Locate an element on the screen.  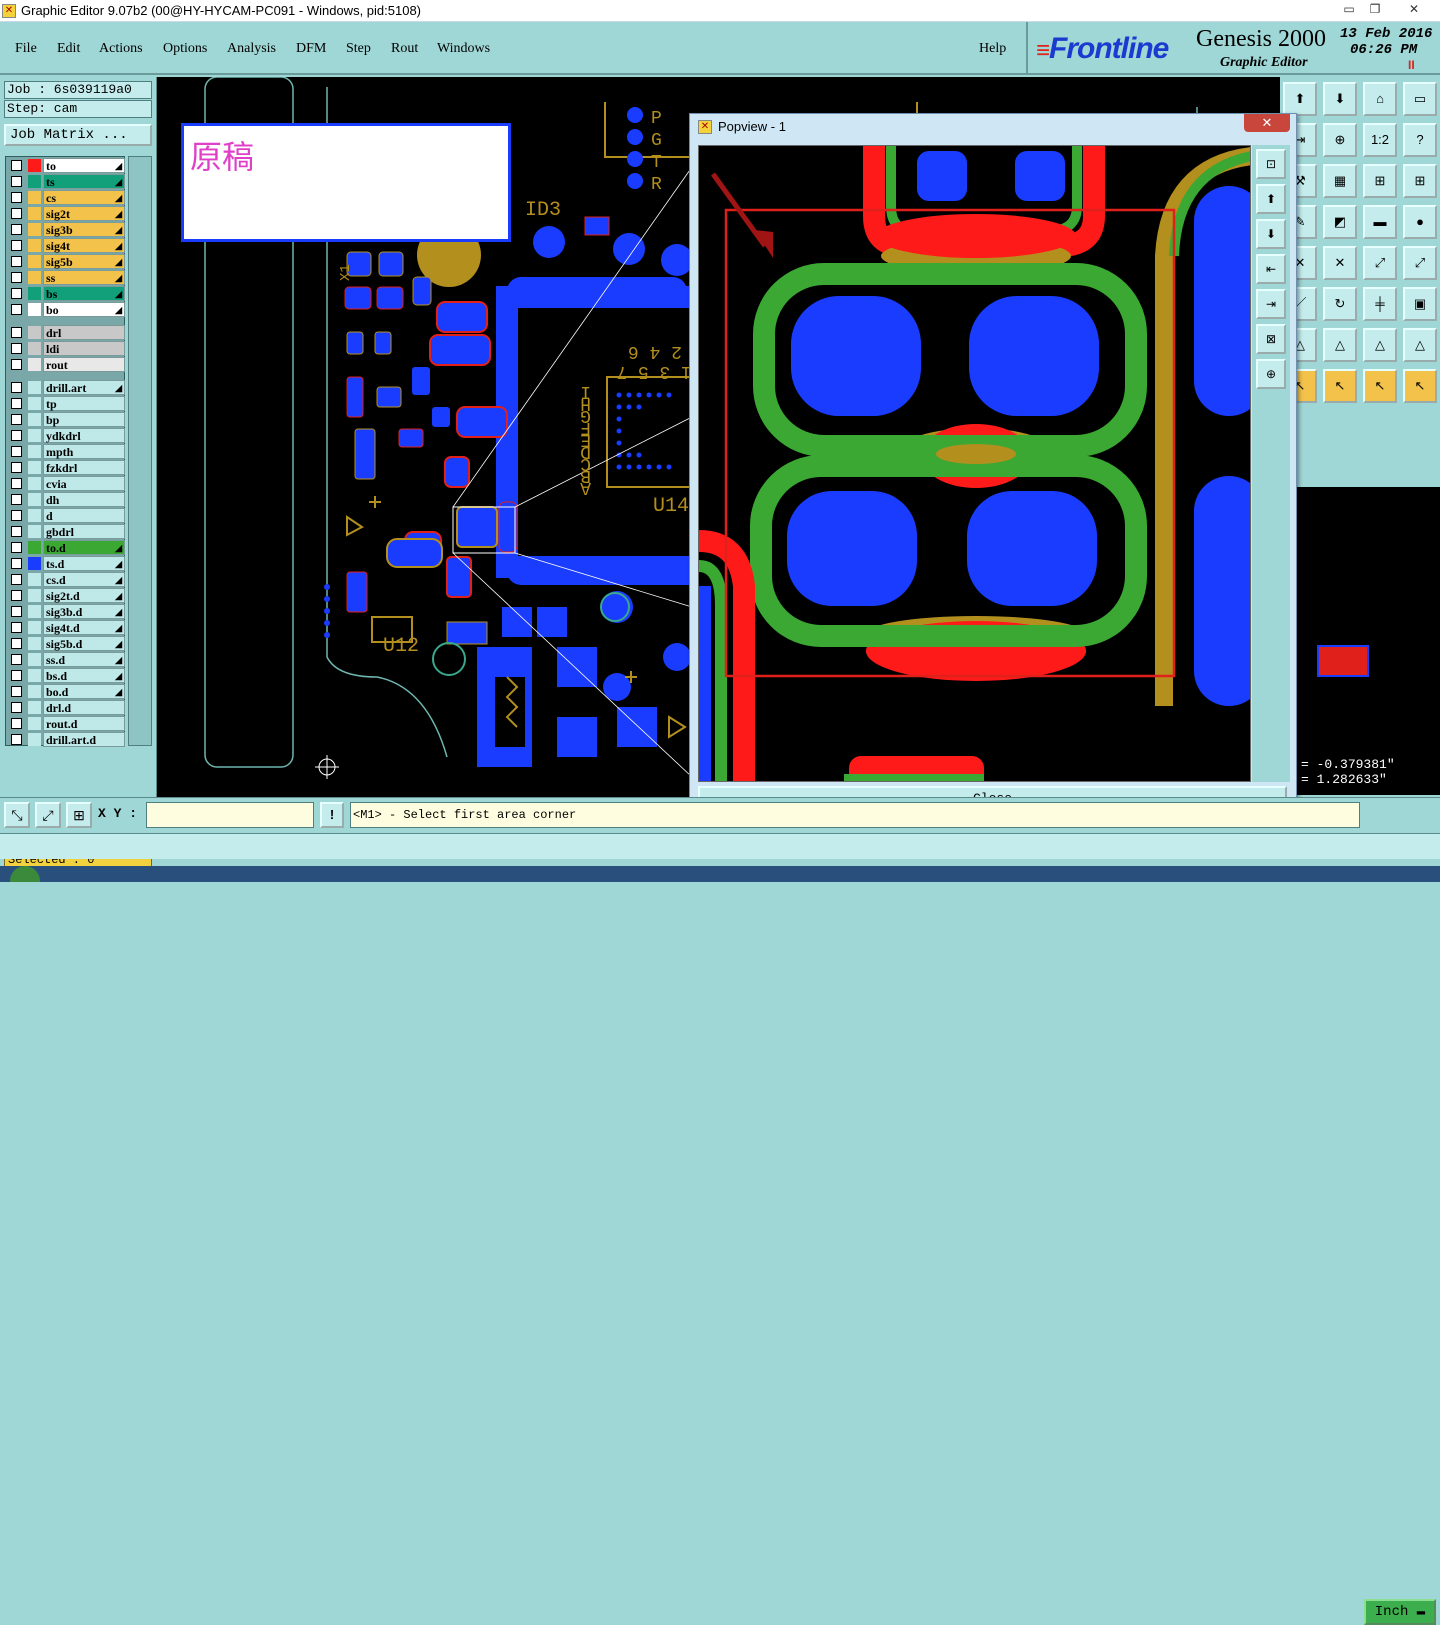
layer-name: sig3b ◢ is located at coordinates (84, 229).